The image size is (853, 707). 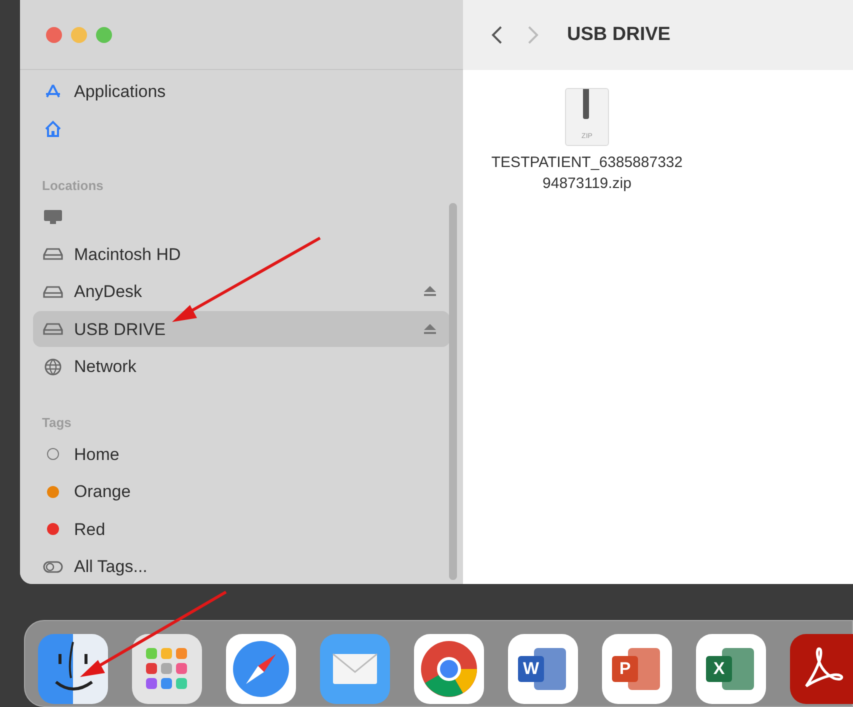 What do you see at coordinates (637, 669) in the screenshot?
I see `powerpoint-app-icon: P` at bounding box center [637, 669].